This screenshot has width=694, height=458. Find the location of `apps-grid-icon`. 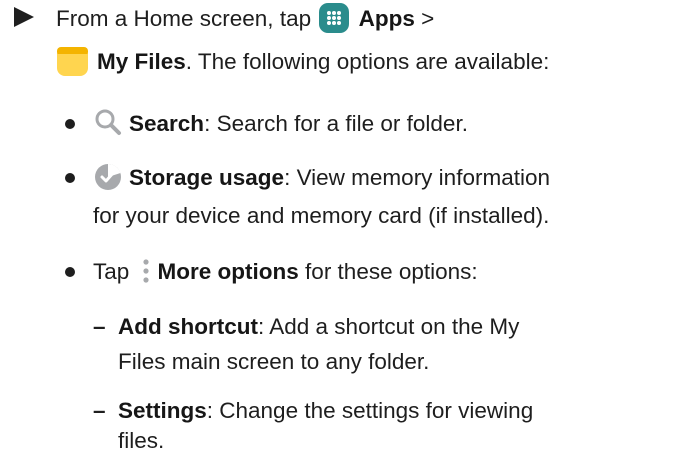

apps-grid-icon is located at coordinates (334, 18).